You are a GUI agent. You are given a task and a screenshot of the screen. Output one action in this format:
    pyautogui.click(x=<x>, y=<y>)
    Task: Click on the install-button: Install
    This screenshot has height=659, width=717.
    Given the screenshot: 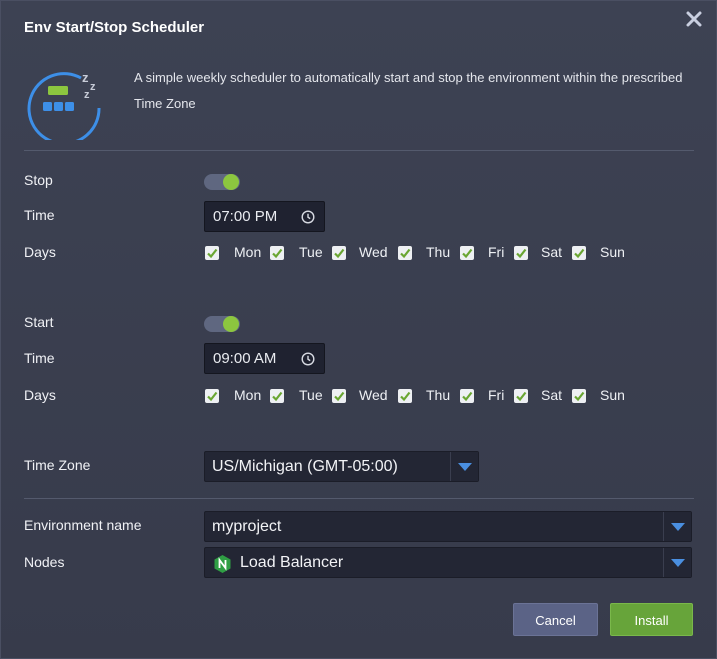 What is the action you would take?
    pyautogui.click(x=651, y=619)
    